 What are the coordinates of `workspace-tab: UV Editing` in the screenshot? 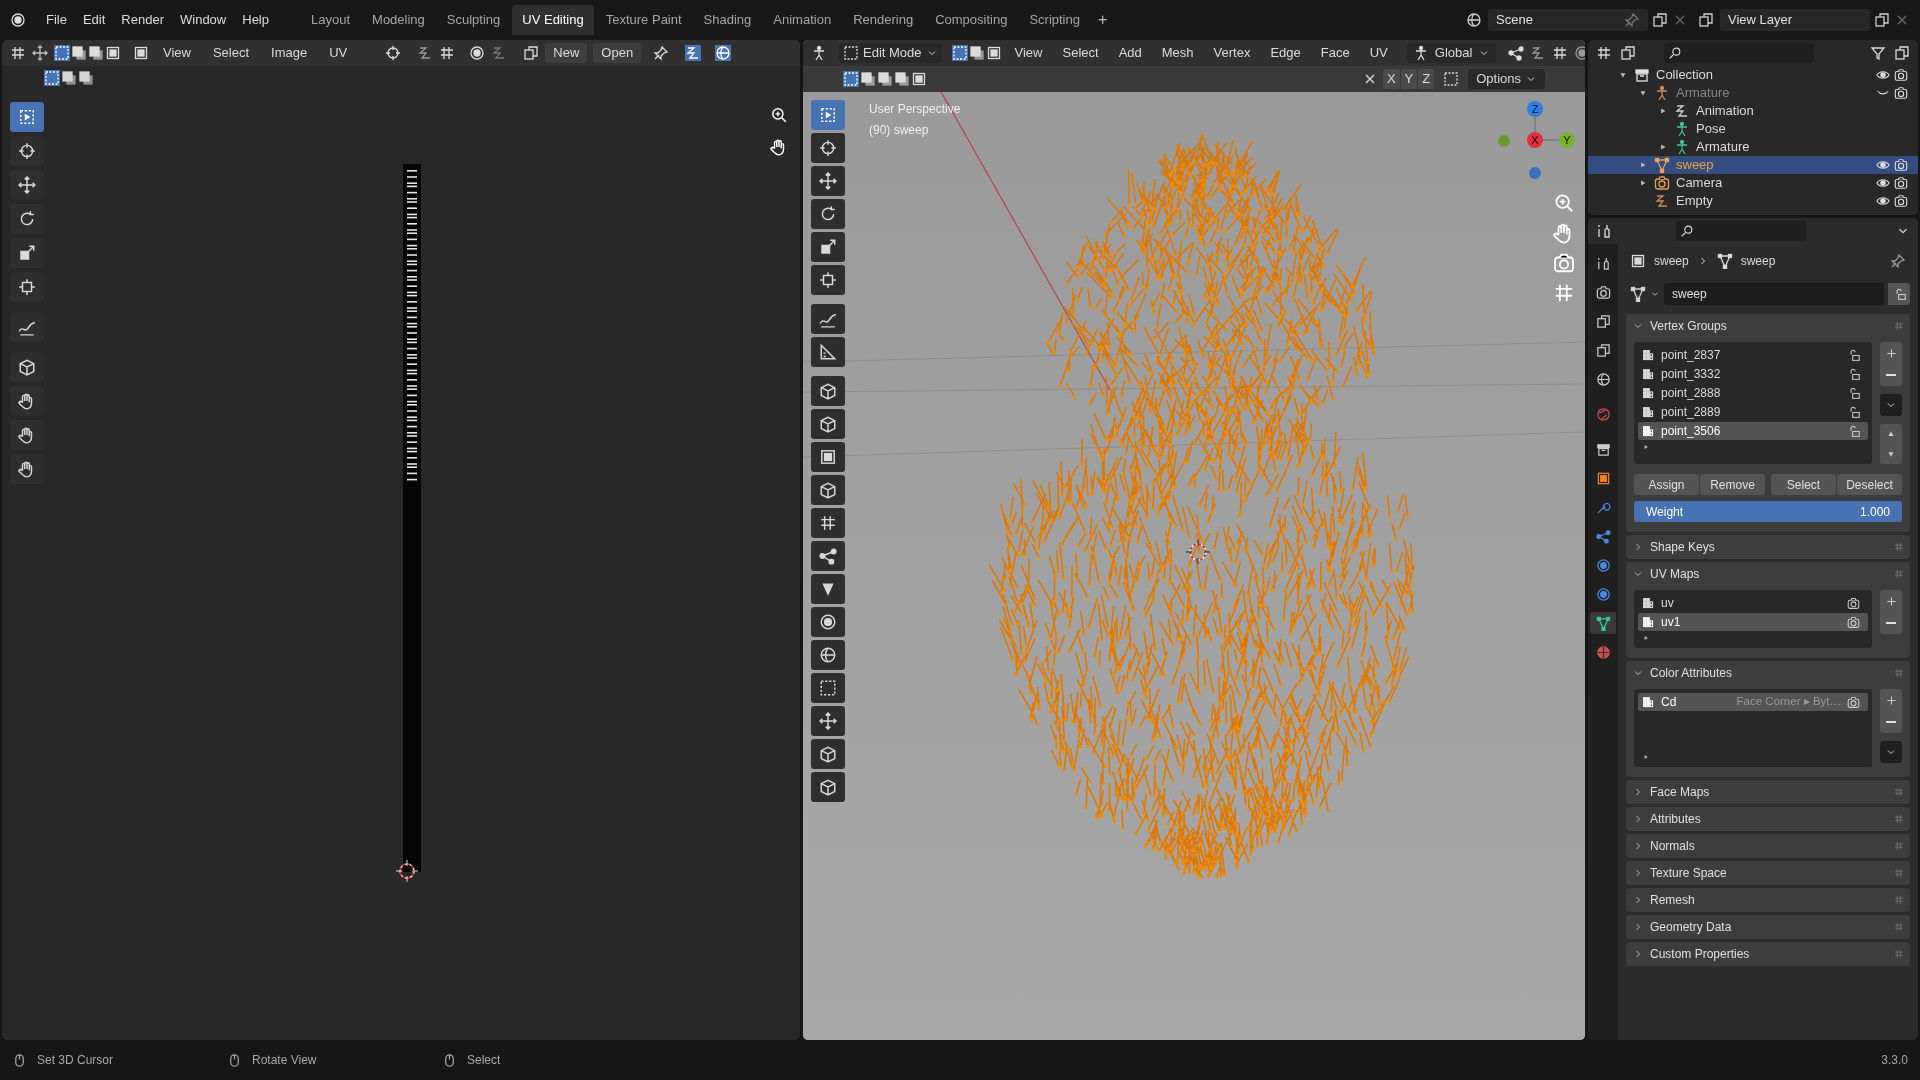 It's located at (553, 20).